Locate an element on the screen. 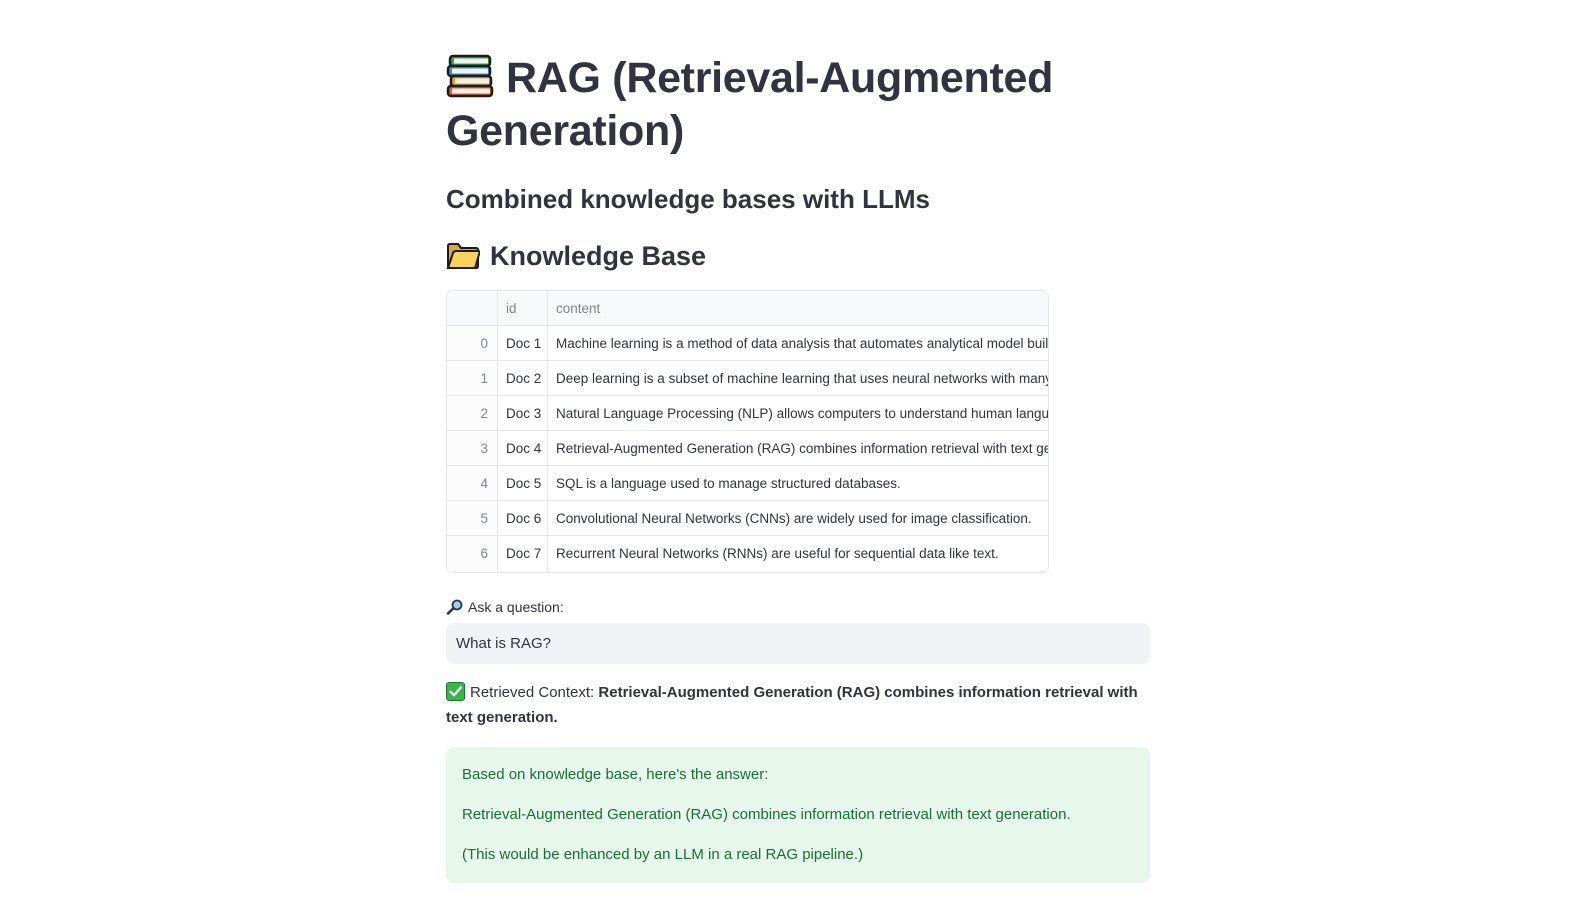 This screenshot has width=1569, height=897. page-title: RAG (Retrieval-Augmented Generation) is located at coordinates (798, 105).